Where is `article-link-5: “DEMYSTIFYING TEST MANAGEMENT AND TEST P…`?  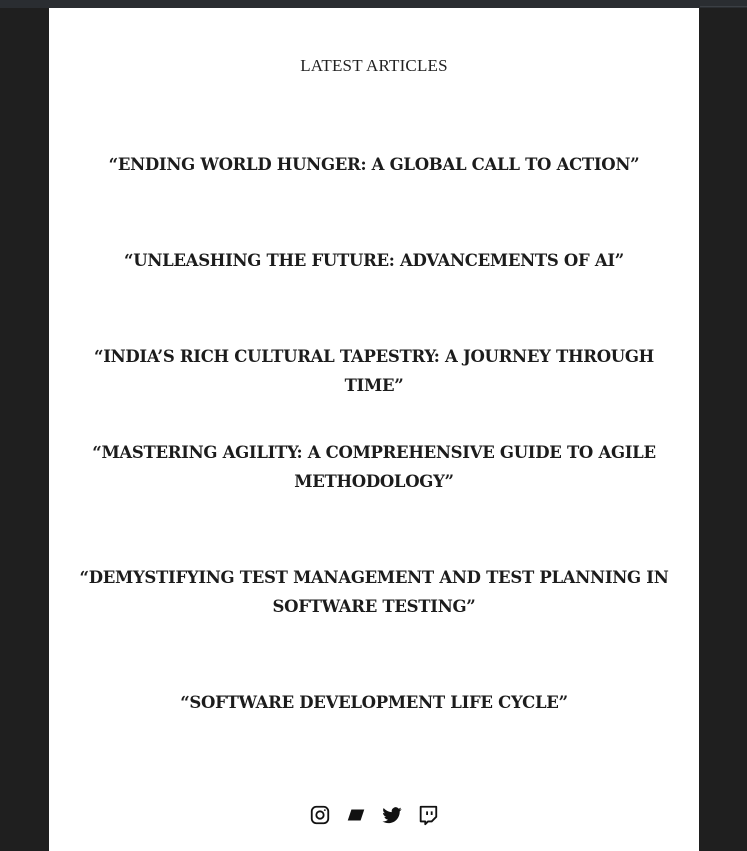 article-link-5: “DEMYSTIFYING TEST MANAGEMENT AND TEST P… is located at coordinates (374, 592).